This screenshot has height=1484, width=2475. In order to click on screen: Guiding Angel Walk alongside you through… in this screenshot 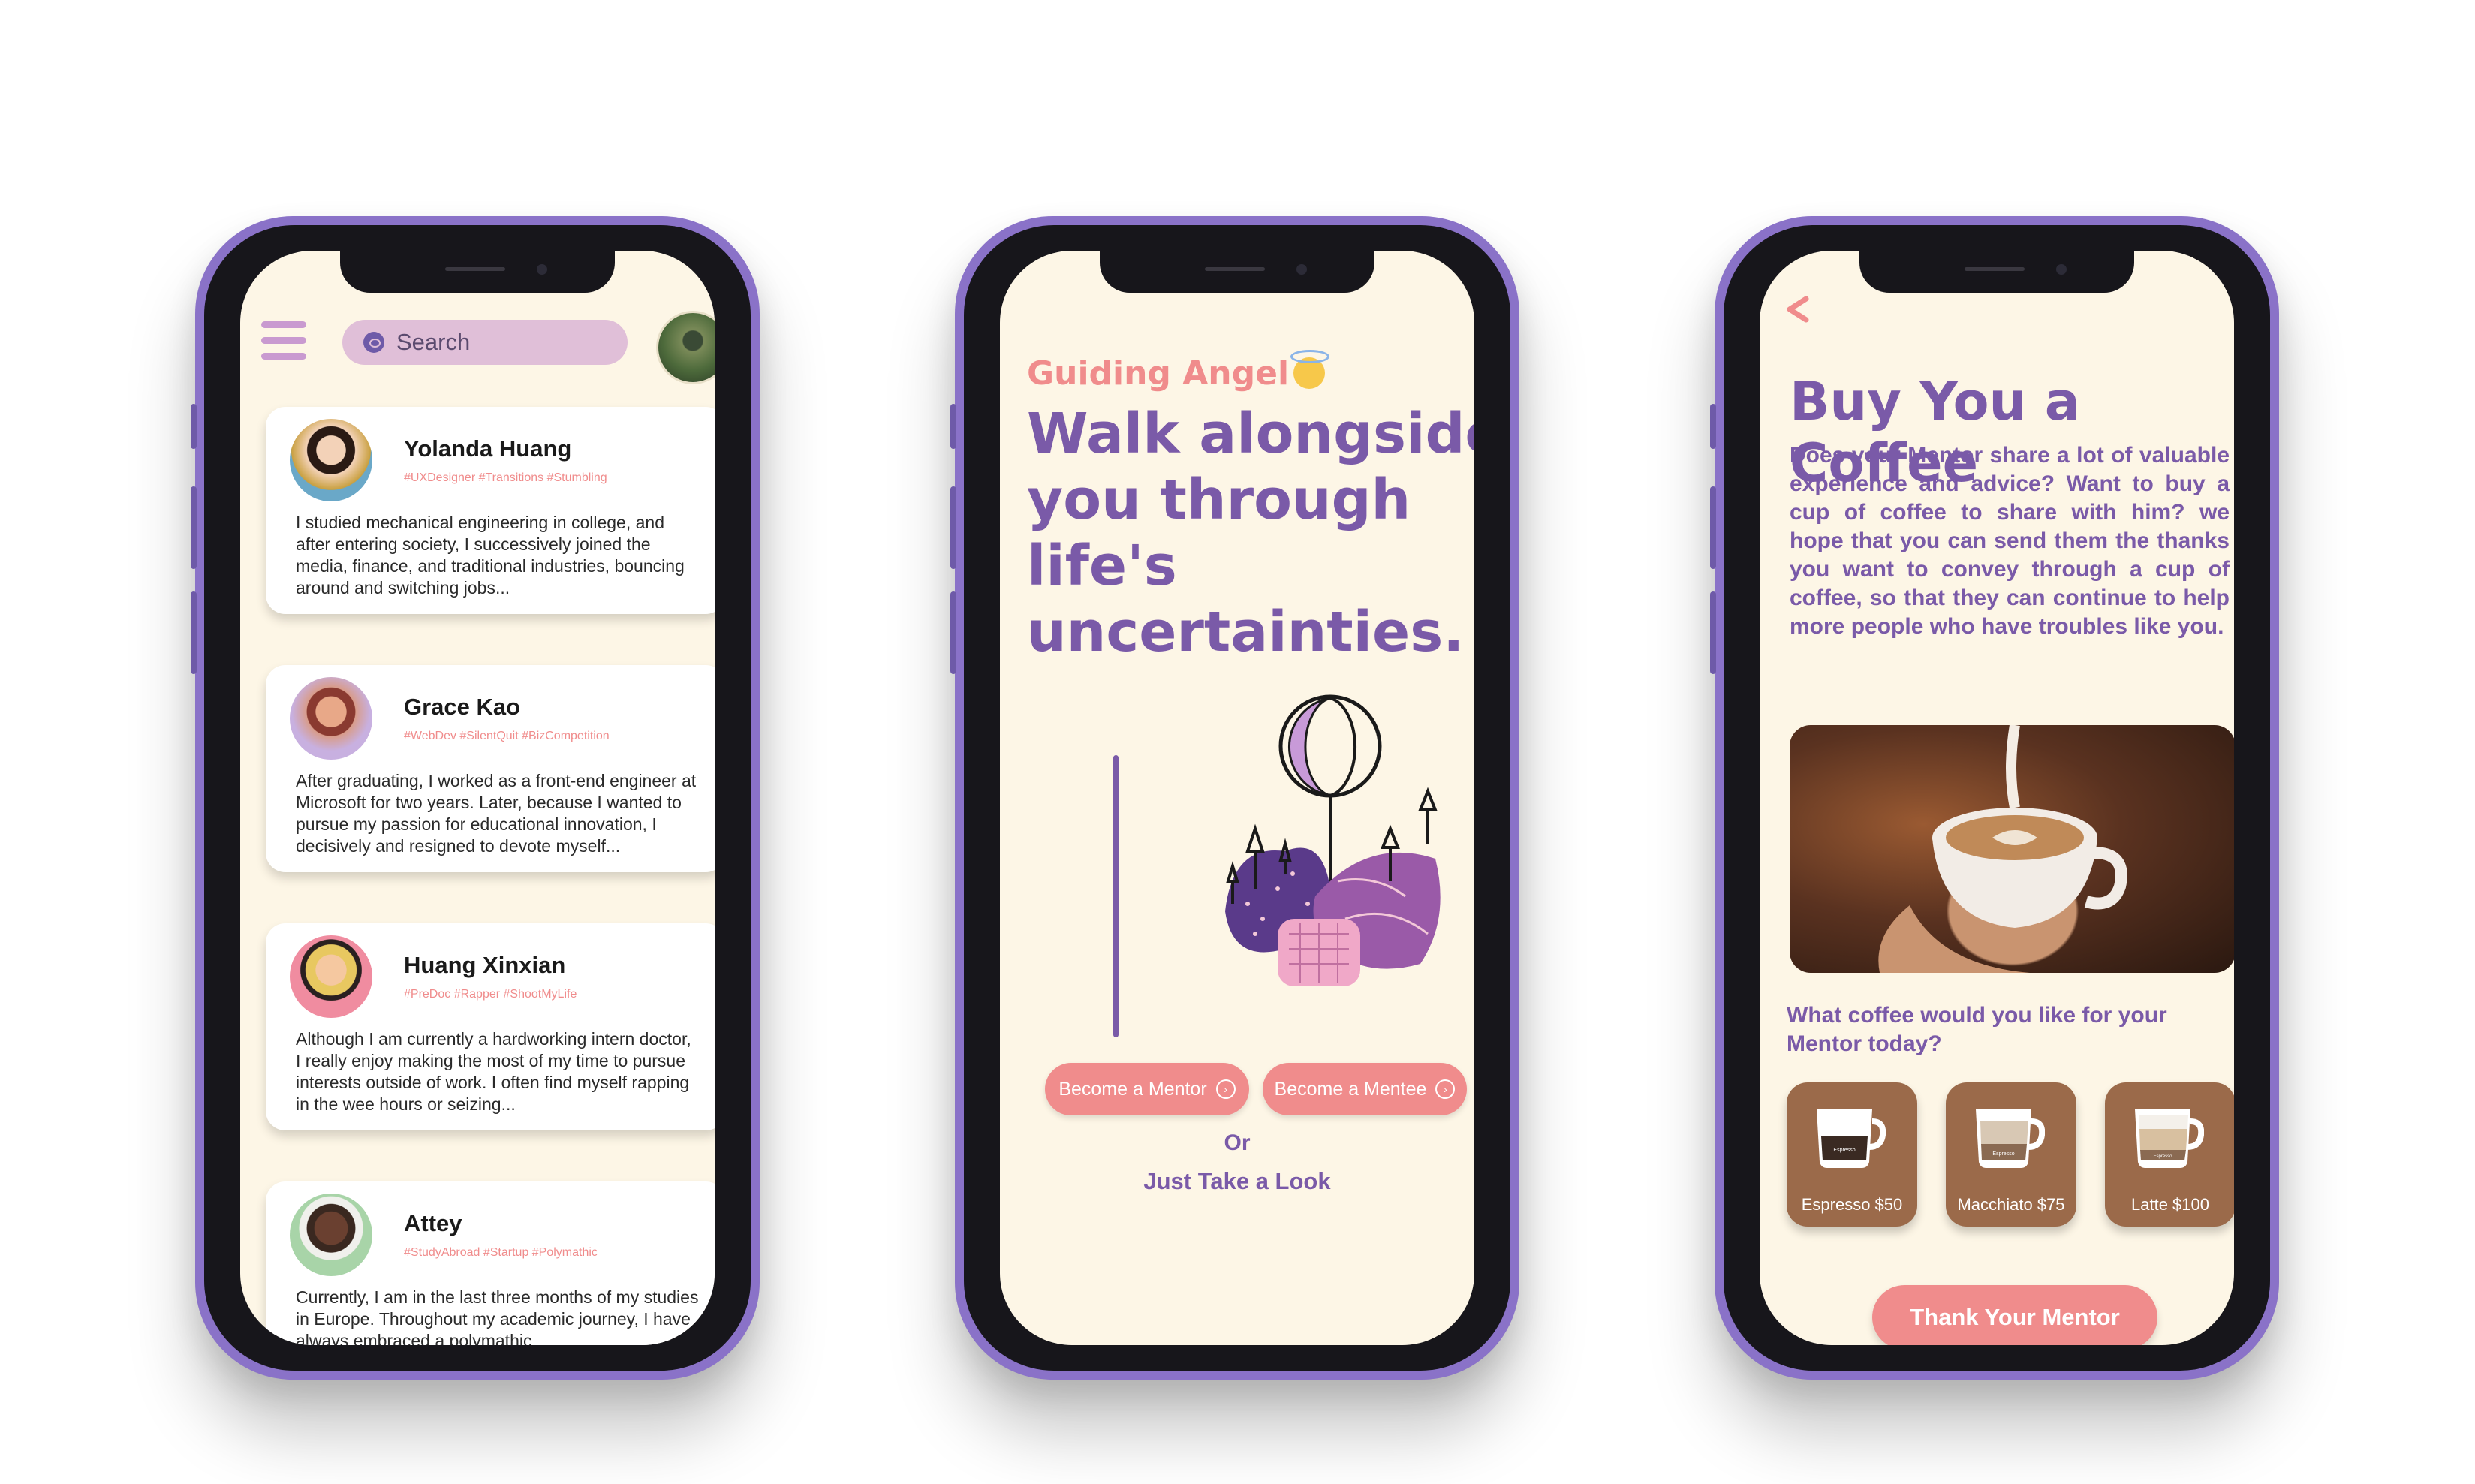, I will do `click(1237, 798)`.